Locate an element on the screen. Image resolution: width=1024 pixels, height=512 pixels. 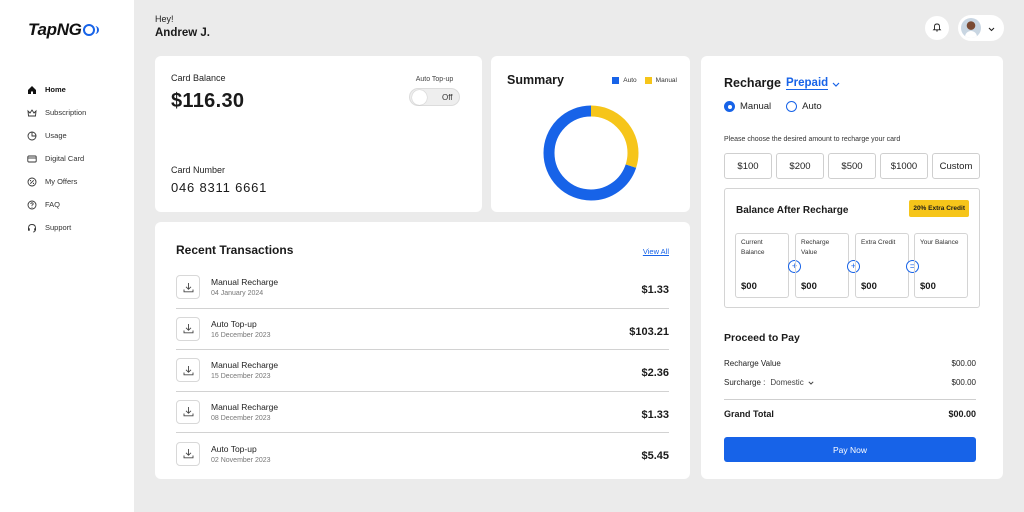
summary-card: Summary Auto Manual is located at coordinates (590, 134).